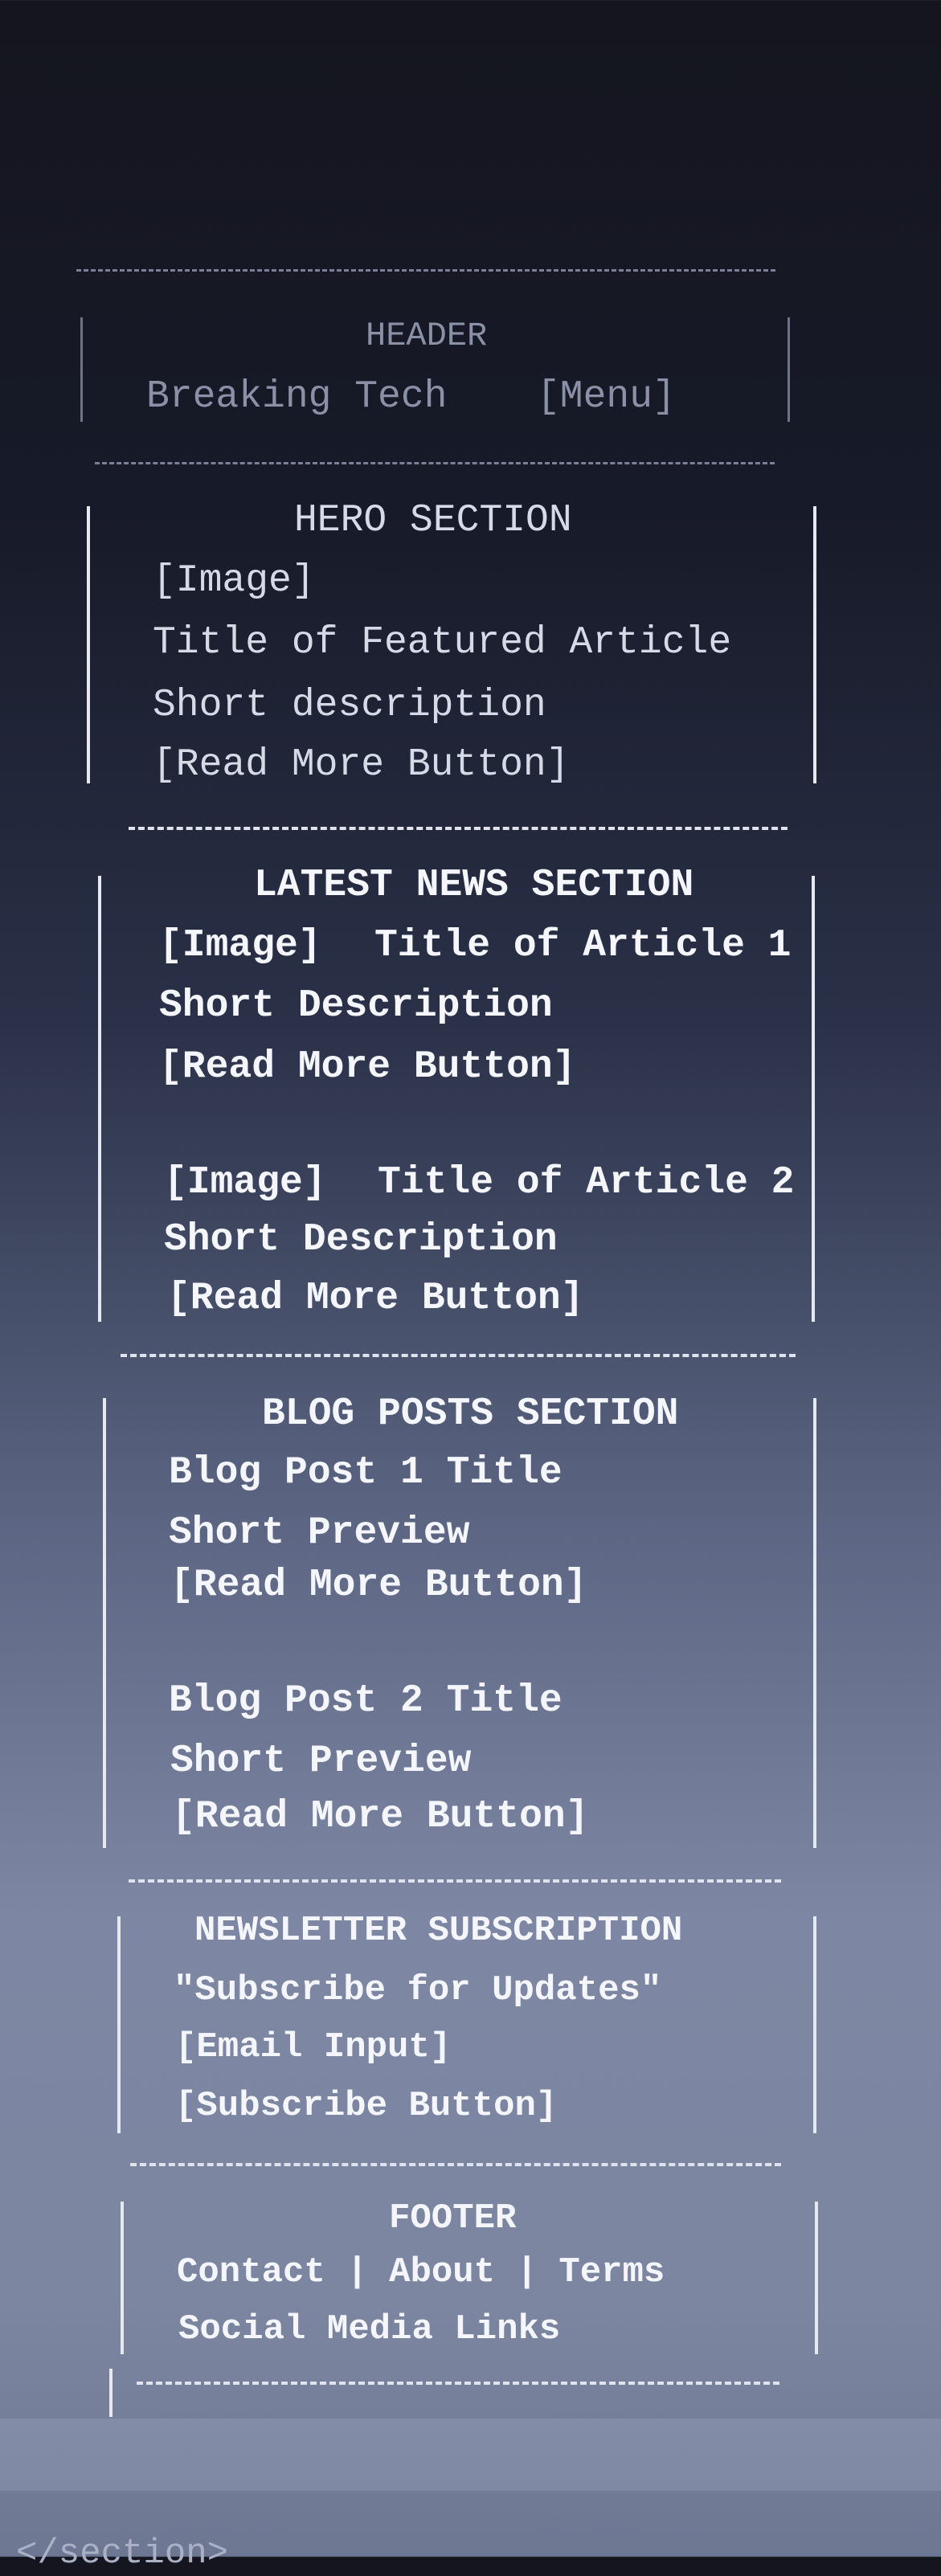 The height and width of the screenshot is (2576, 941). I want to click on hero-read-more-button: [Read More Button], so click(361, 764).